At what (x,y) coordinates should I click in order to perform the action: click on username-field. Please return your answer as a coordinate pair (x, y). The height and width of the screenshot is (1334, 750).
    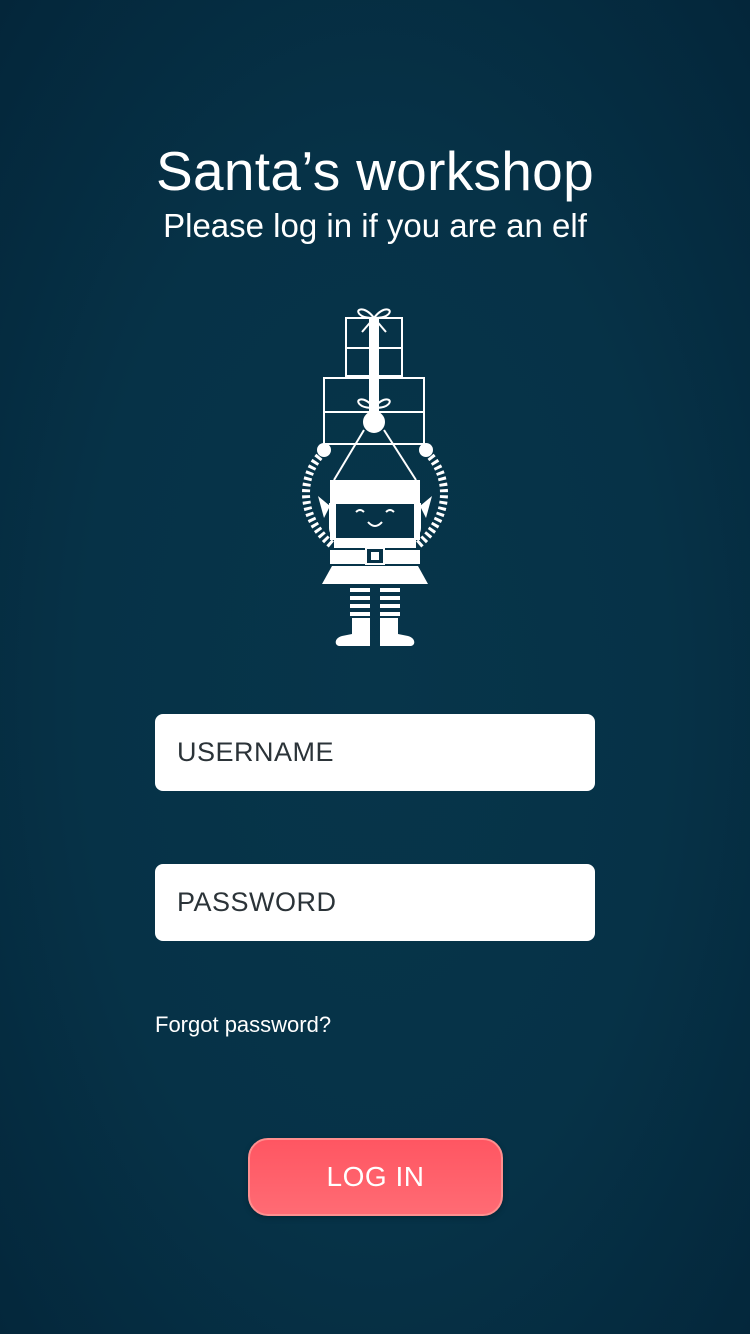
    Looking at the image, I should click on (375, 752).